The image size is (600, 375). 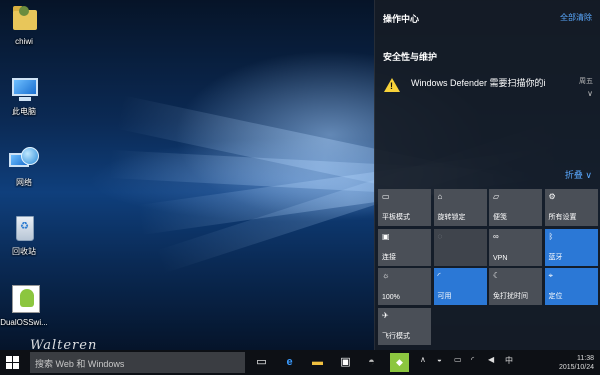 I want to click on quick-action-tile: ✈ 飞行模式, so click(x=404, y=326).